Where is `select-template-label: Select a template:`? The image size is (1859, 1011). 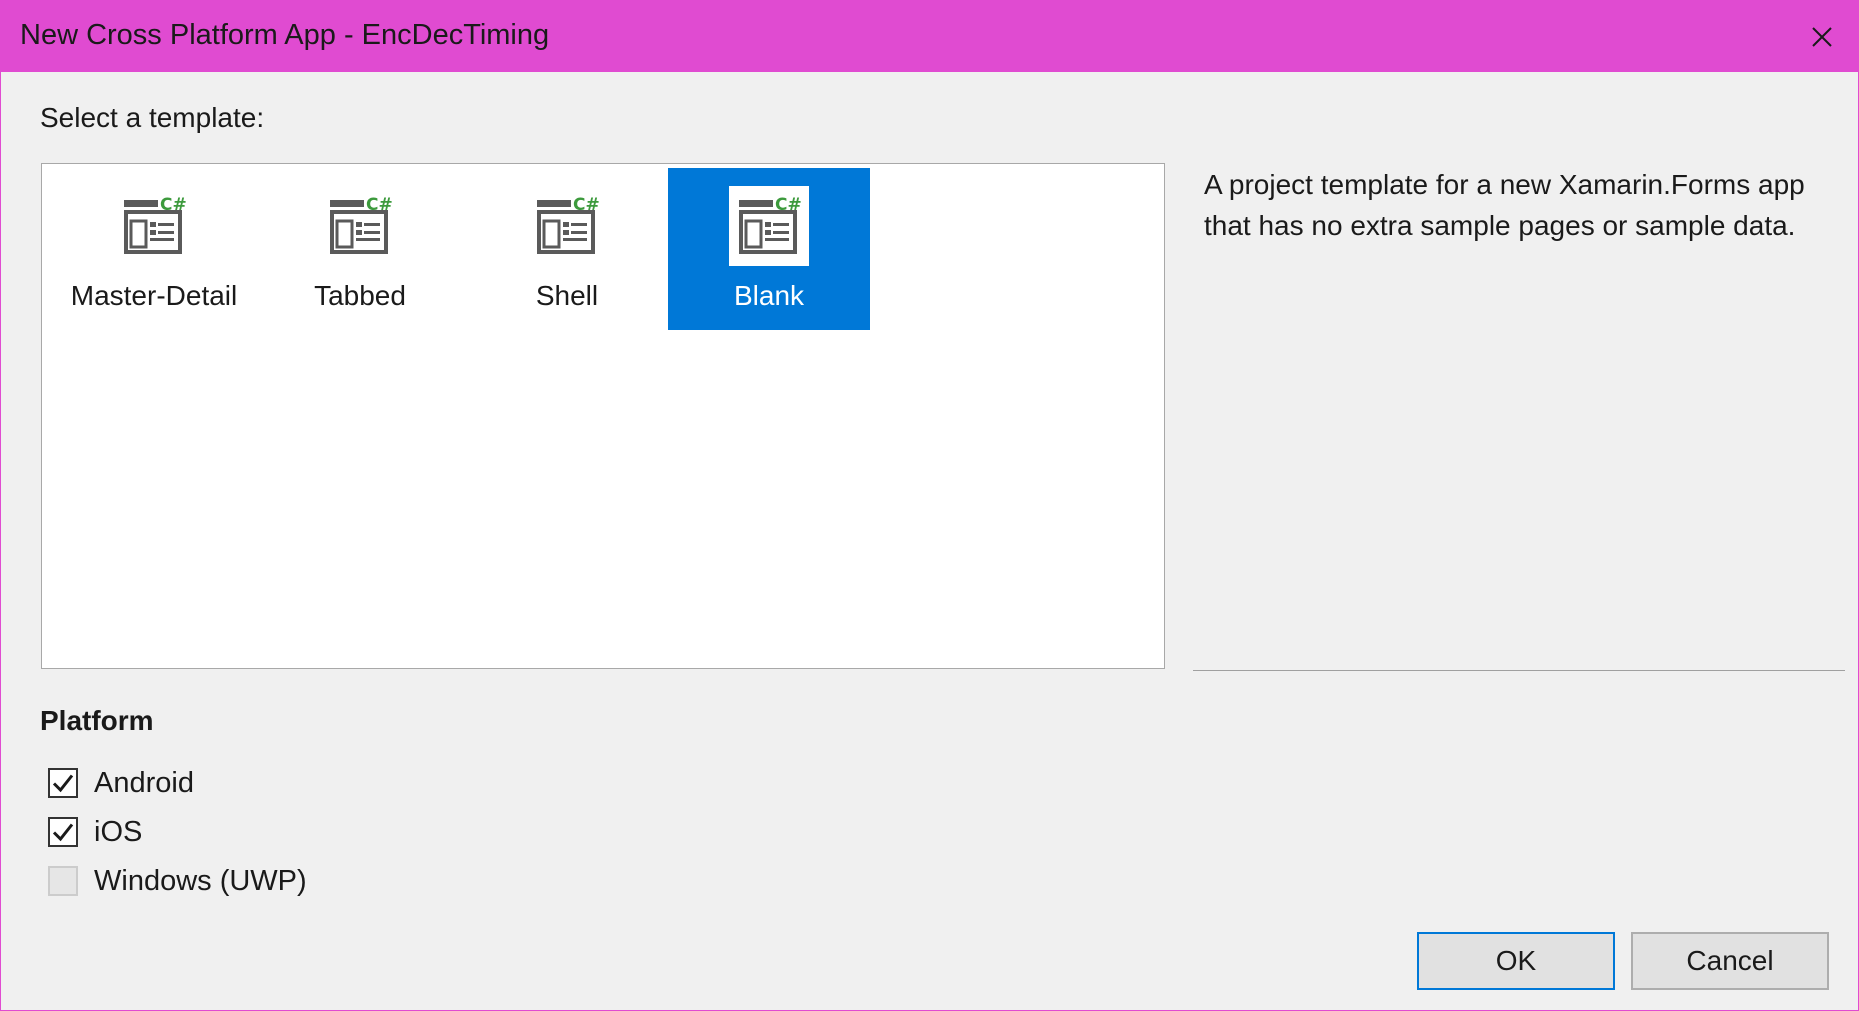 select-template-label: Select a template: is located at coordinates (152, 117).